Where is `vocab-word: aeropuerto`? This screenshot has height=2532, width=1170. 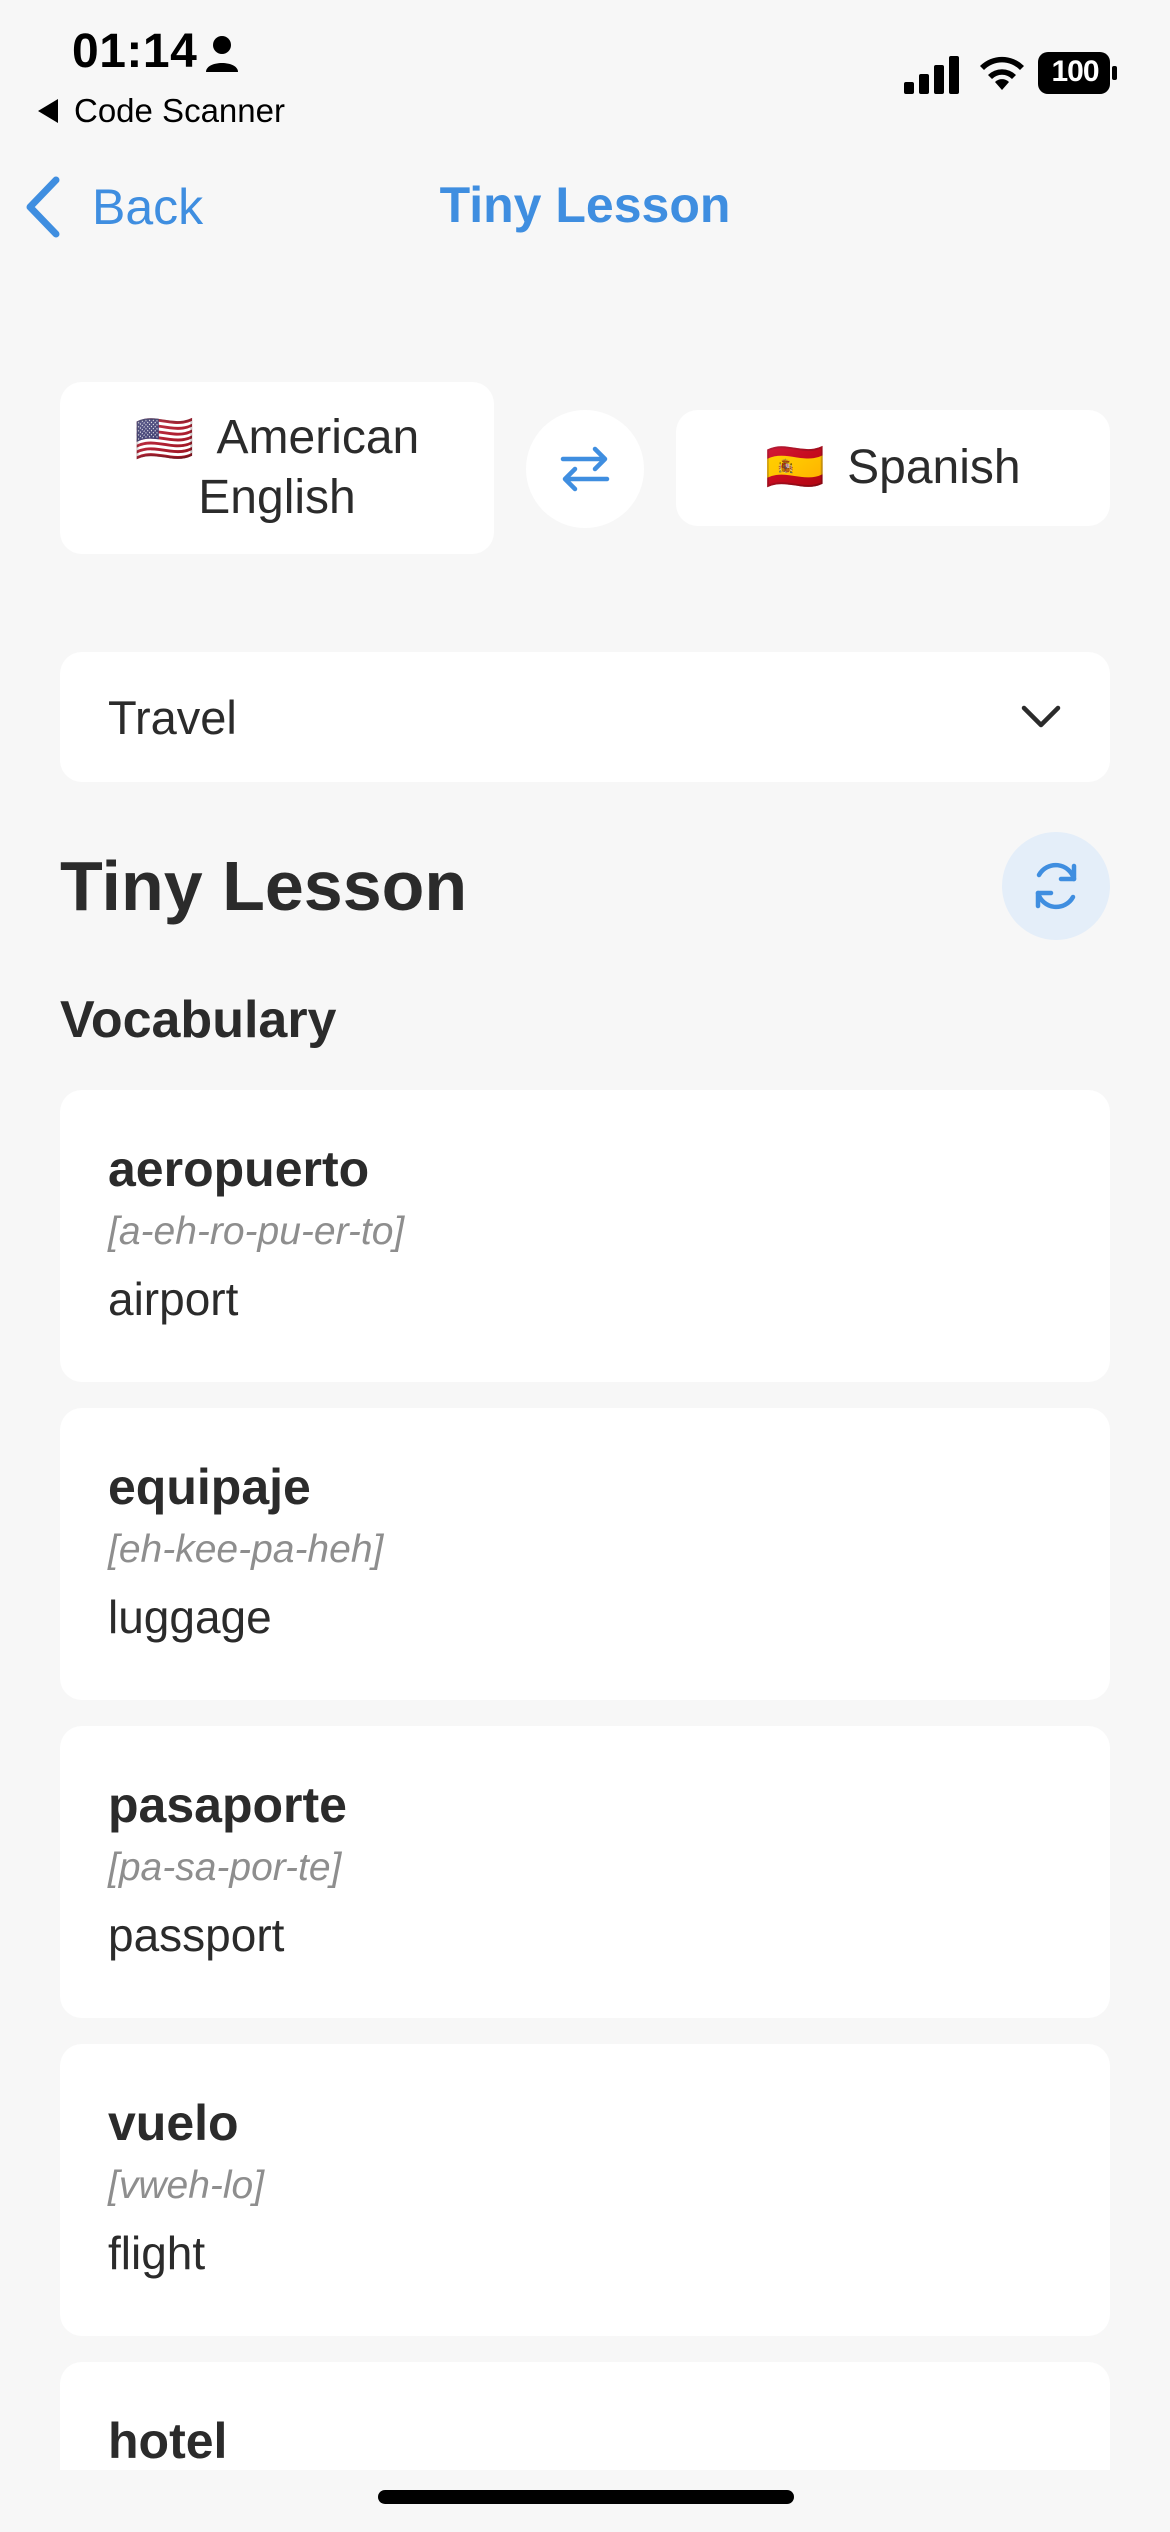
vocab-word: aeropuerto is located at coordinates (239, 1169).